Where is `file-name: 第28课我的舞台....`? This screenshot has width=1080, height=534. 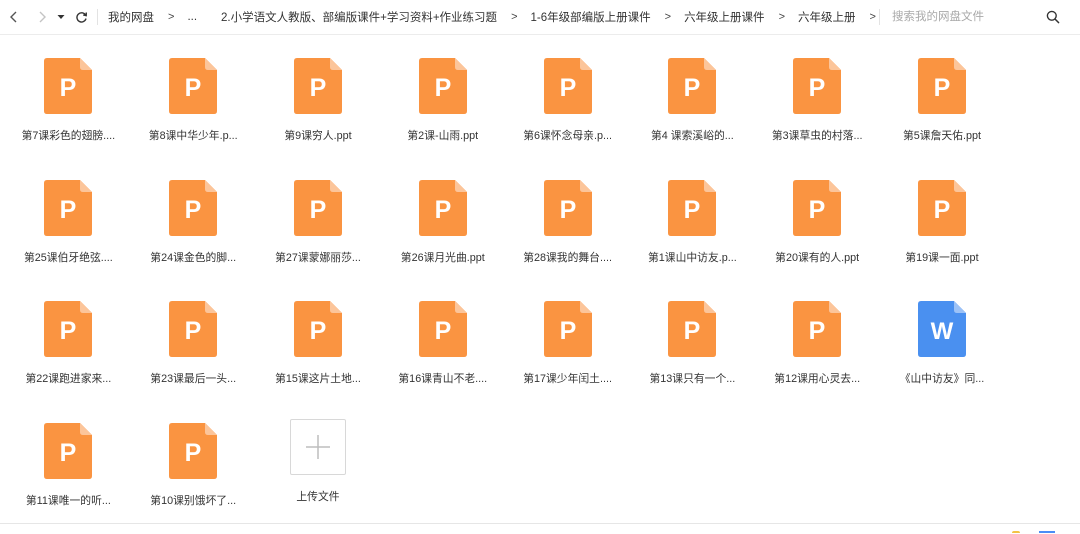
file-name: 第28课我的舞台.... is located at coordinates (567, 257).